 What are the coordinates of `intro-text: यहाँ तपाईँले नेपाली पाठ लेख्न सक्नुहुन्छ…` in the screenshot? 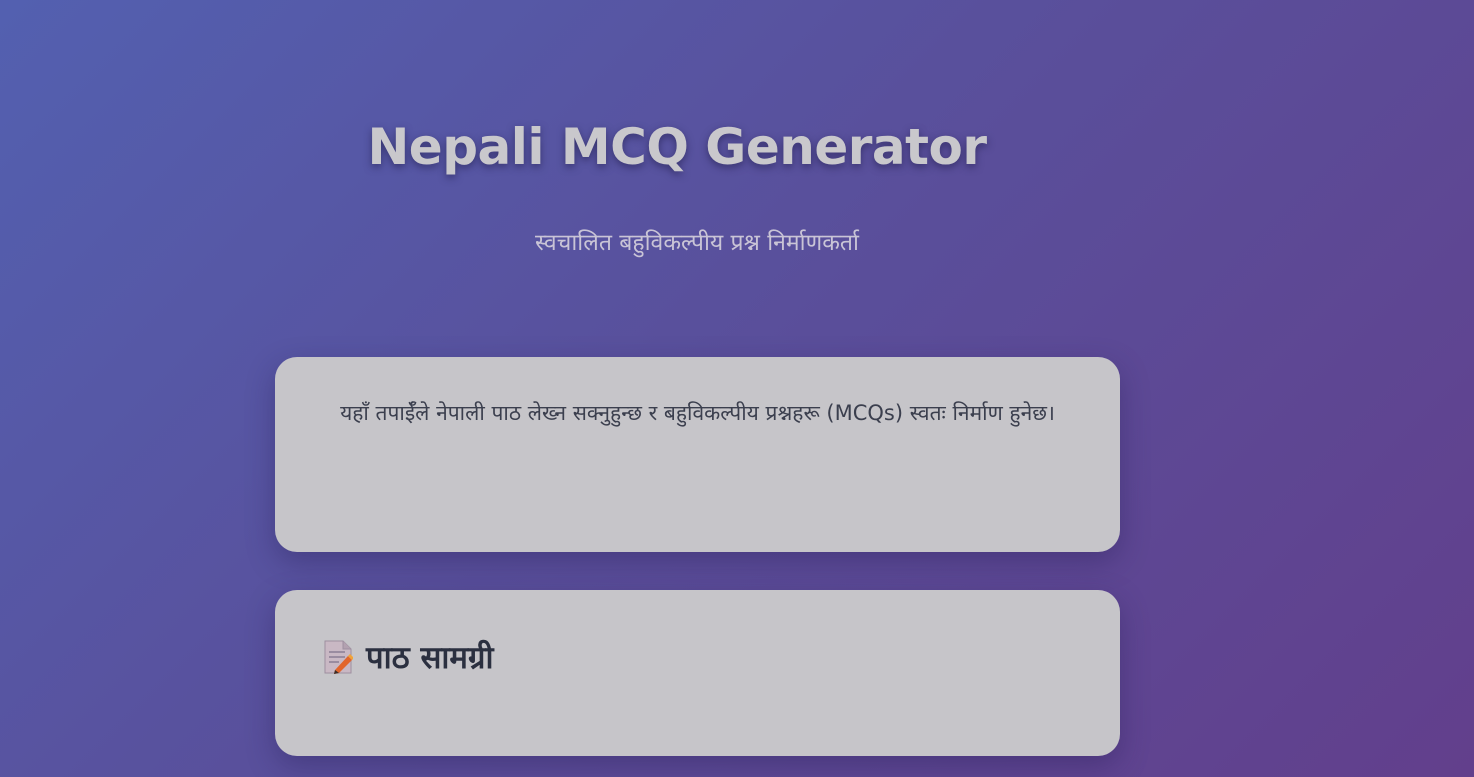 It's located at (697, 413).